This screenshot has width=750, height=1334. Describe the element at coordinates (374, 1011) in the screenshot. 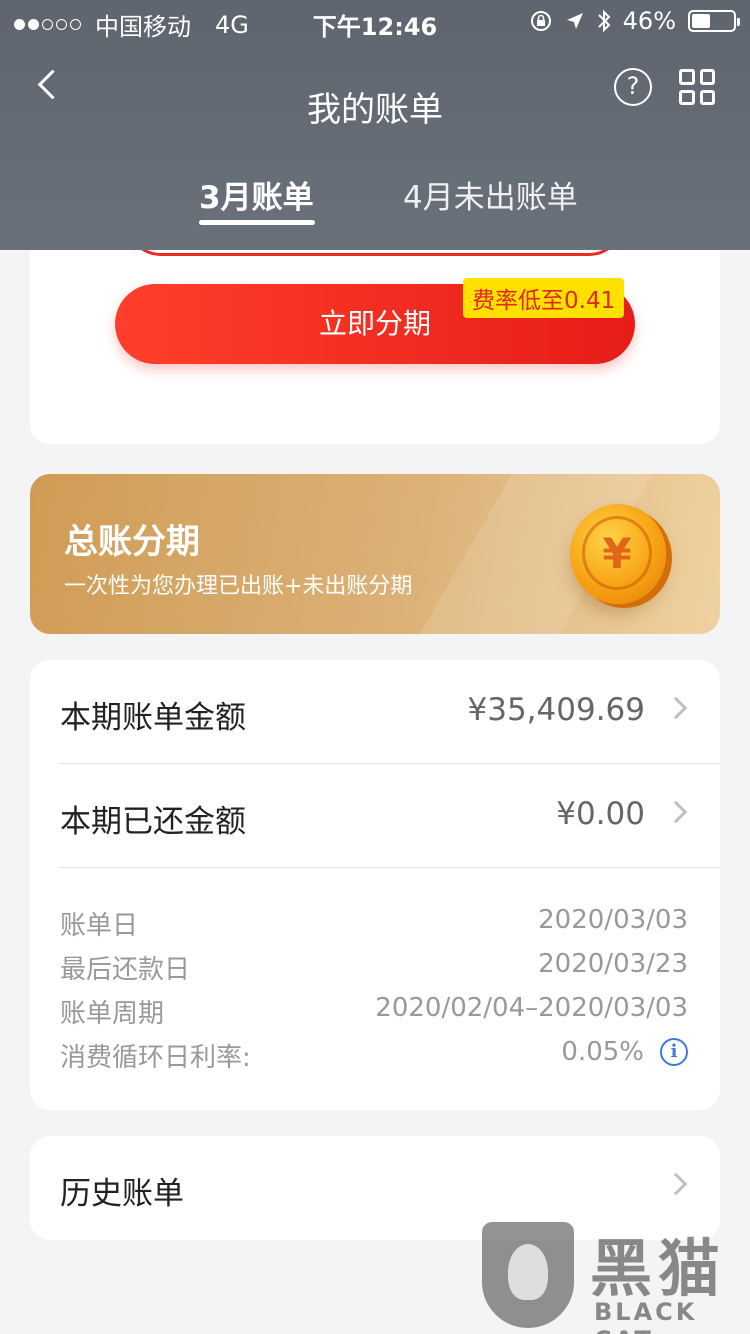

I see `billing-cycle-row: 账单周期 2020/02/04–2020/03/03` at that location.